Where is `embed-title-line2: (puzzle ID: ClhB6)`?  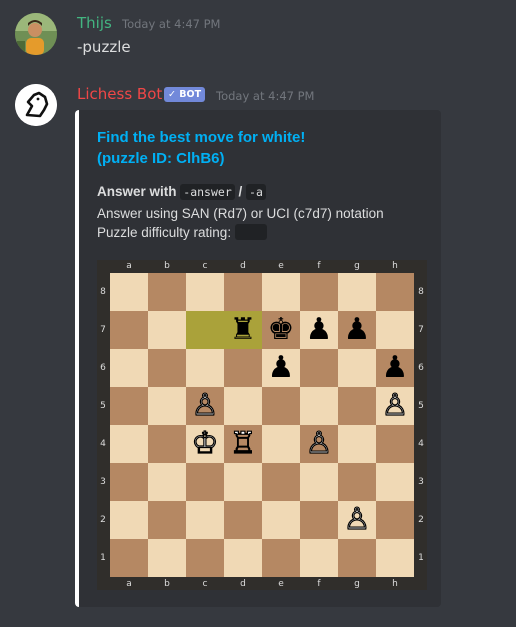
embed-title-line2: (puzzle ID: ClhB6) is located at coordinates (161, 158).